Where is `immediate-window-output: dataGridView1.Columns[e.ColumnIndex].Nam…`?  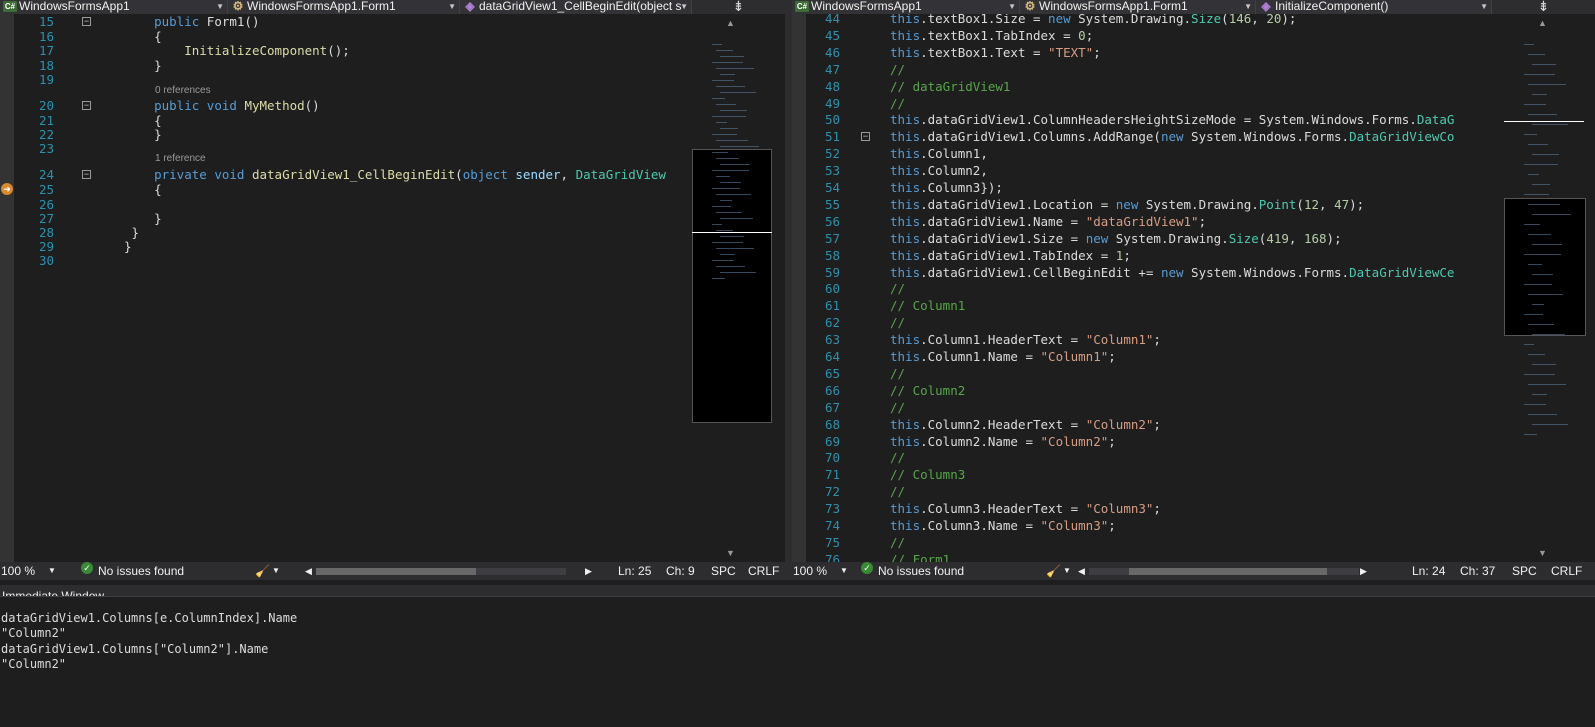
immediate-window-output: dataGridView1.Columns[e.ColumnIndex].Nam… is located at coordinates (149, 641).